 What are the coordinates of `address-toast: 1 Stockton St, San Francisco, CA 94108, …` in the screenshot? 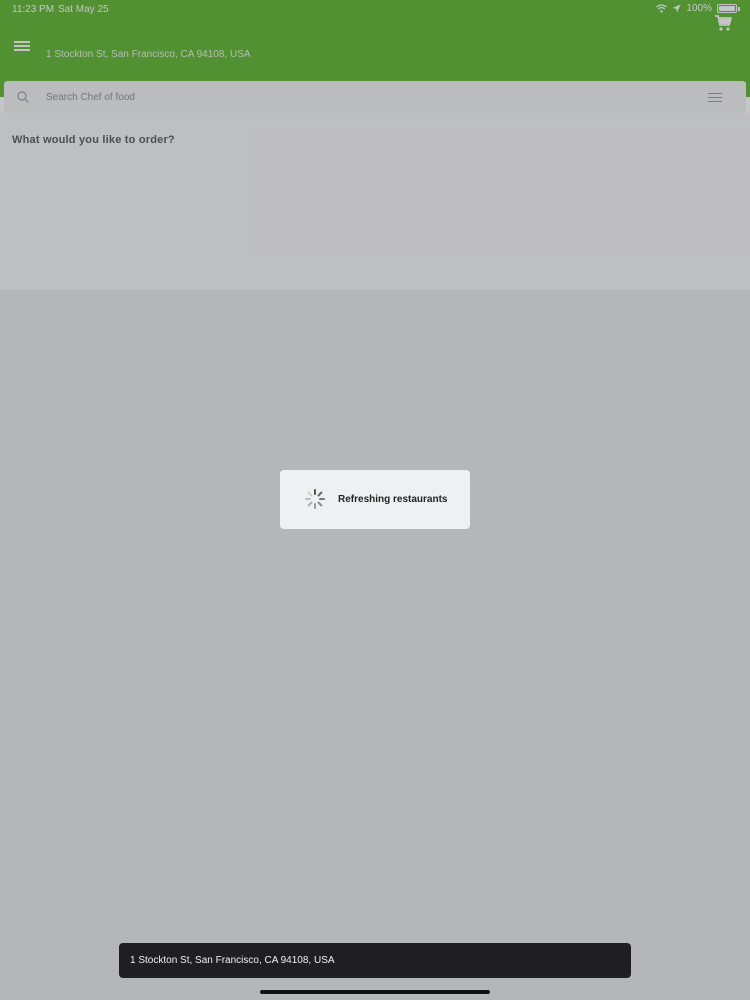 It's located at (375, 960).